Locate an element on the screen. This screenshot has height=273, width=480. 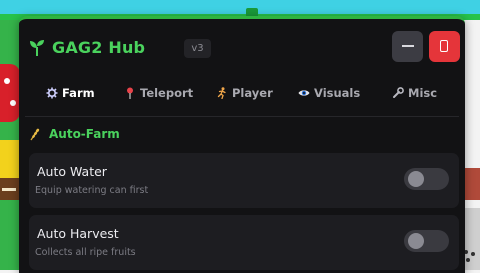
minimize-button is located at coordinates (407, 46).